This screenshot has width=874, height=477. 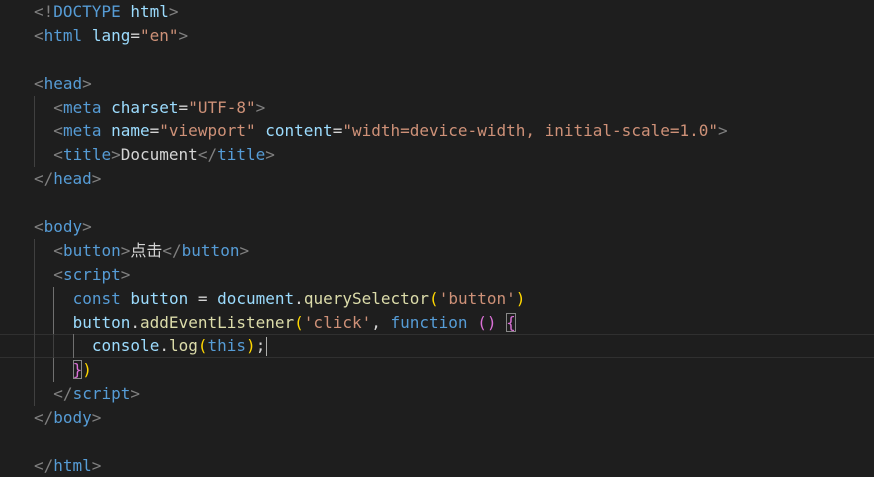 I want to click on code-line: <html lang="en">, so click(x=454, y=36).